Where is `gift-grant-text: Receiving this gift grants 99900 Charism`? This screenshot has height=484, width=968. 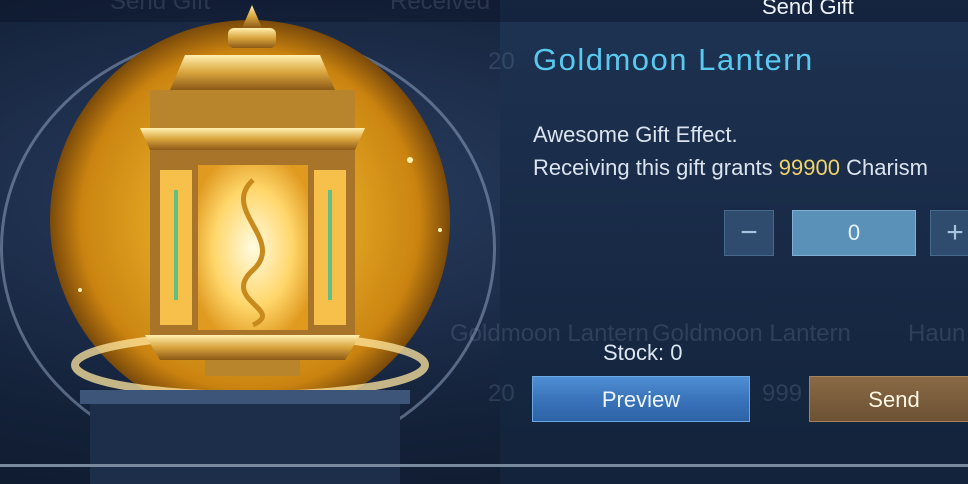
gift-grant-text: Receiving this gift grants 99900 Charism is located at coordinates (730, 168).